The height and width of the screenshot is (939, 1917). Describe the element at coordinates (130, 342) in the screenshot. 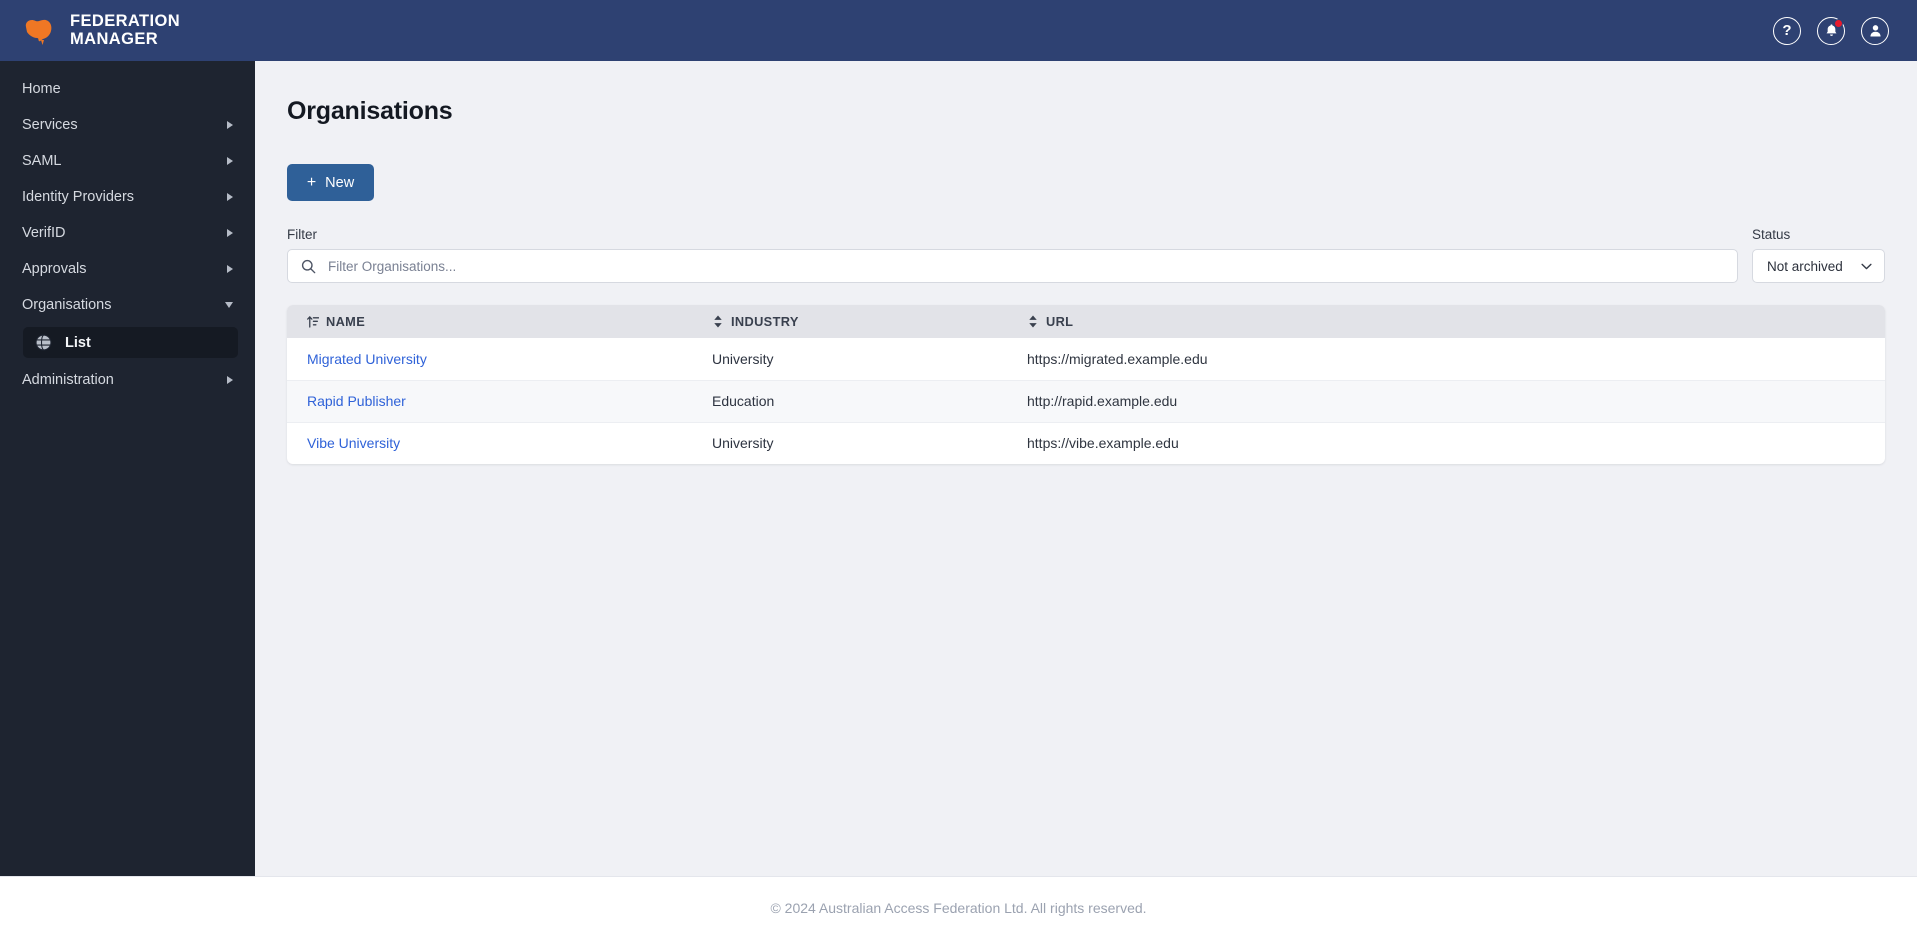

I see `sidebar-item-organisations-list: List` at that location.